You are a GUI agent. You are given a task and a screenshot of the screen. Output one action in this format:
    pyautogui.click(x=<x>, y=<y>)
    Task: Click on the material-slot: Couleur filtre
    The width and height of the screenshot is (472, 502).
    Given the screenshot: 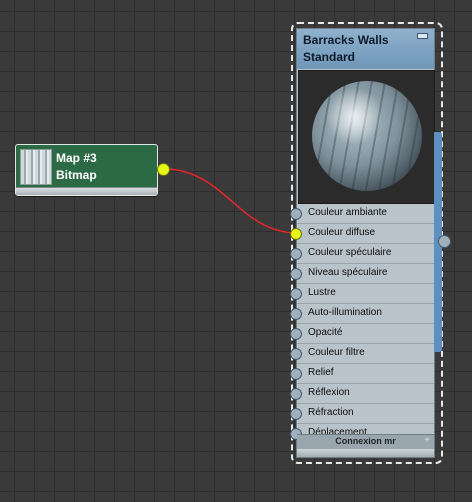 What is the action you would take?
    pyautogui.click(x=362, y=354)
    